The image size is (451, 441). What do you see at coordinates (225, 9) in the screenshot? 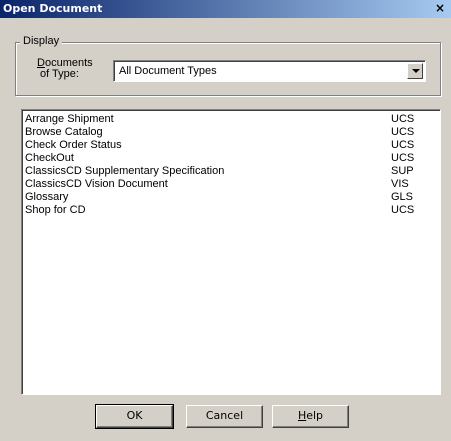
I see `title-bar: Open Document ×` at bounding box center [225, 9].